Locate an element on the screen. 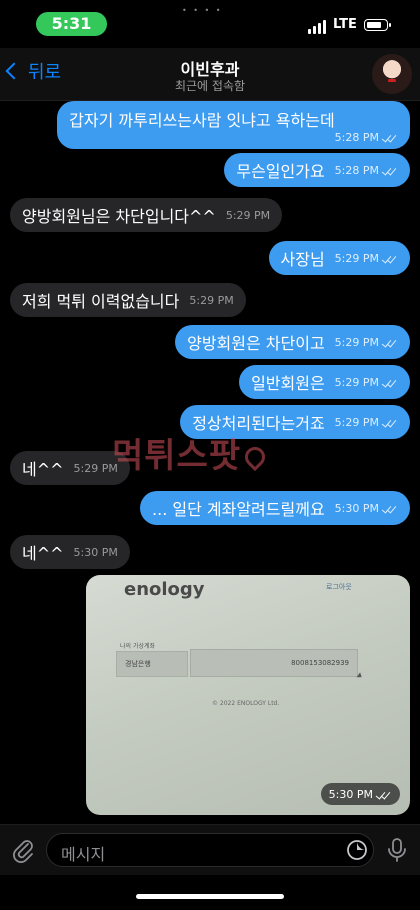 The width and height of the screenshot is (420, 910). status-bar: 5:31 • • • • LTE is located at coordinates (210, 24).